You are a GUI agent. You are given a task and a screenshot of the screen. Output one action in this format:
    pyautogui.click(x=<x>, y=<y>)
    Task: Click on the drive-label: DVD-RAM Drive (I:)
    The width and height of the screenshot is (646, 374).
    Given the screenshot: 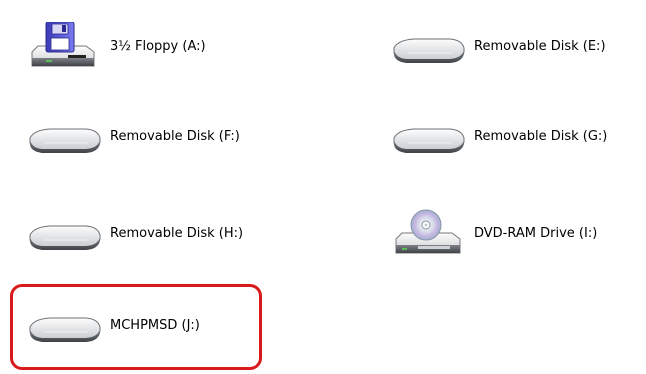 What is the action you would take?
    pyautogui.click(x=536, y=233)
    